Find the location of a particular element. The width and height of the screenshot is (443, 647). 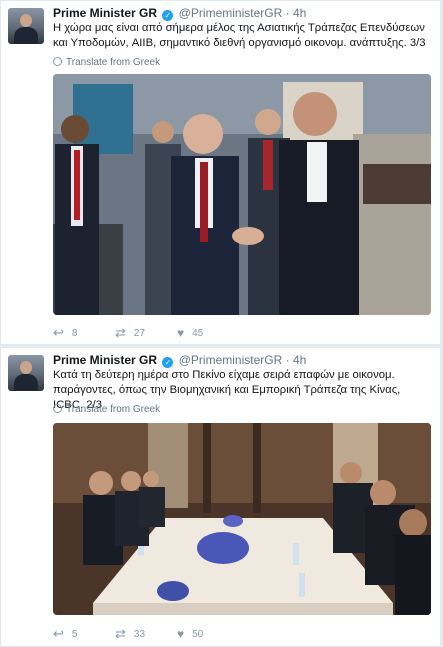

tweet-actions: ↩ 5 ⇄ 33 ♥ 50 is located at coordinates (146, 634).